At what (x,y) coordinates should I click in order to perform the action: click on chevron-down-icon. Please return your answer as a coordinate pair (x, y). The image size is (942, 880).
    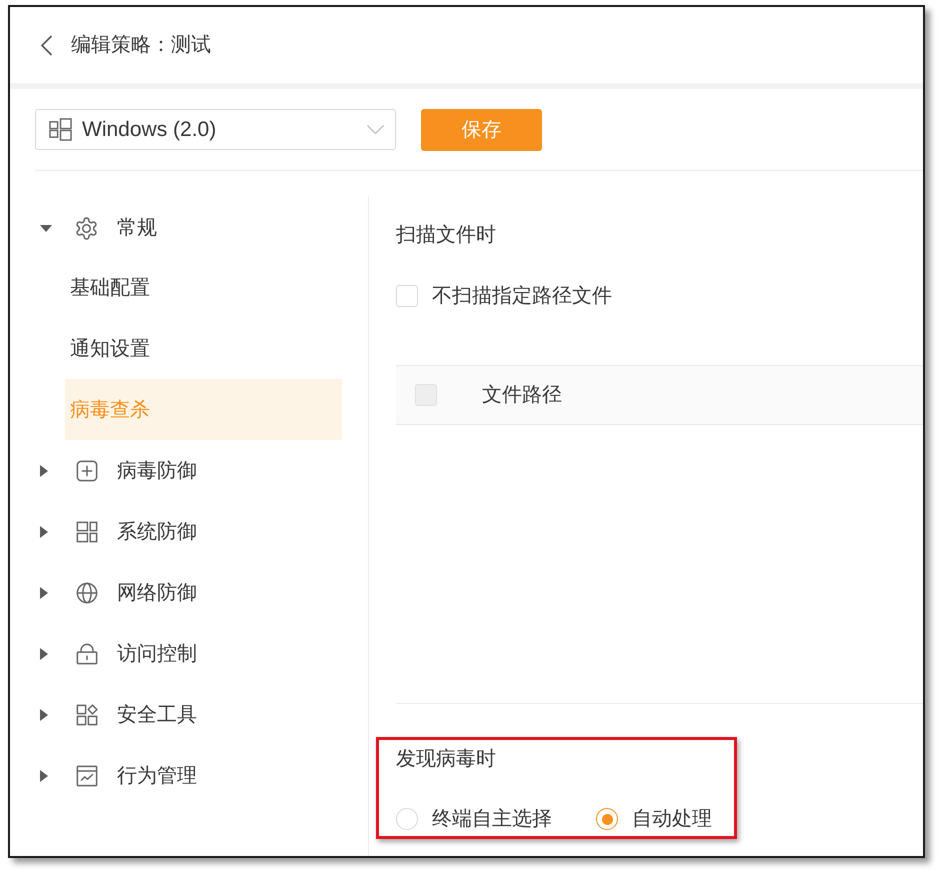
    Looking at the image, I should click on (375, 129).